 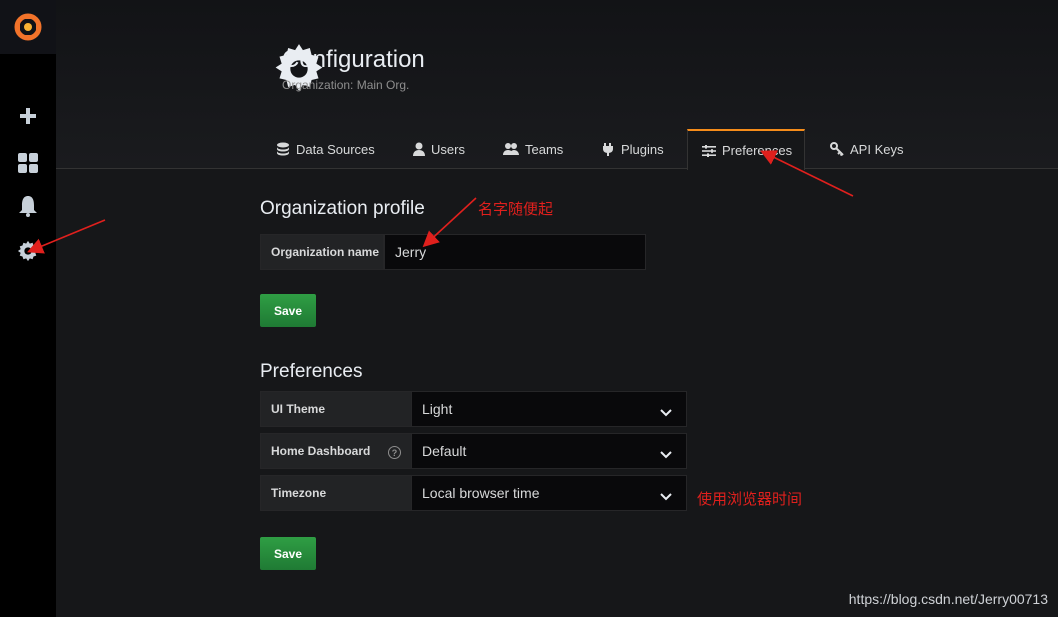 What do you see at coordinates (311, 371) in the screenshot?
I see `preferences-title: Preferences` at bounding box center [311, 371].